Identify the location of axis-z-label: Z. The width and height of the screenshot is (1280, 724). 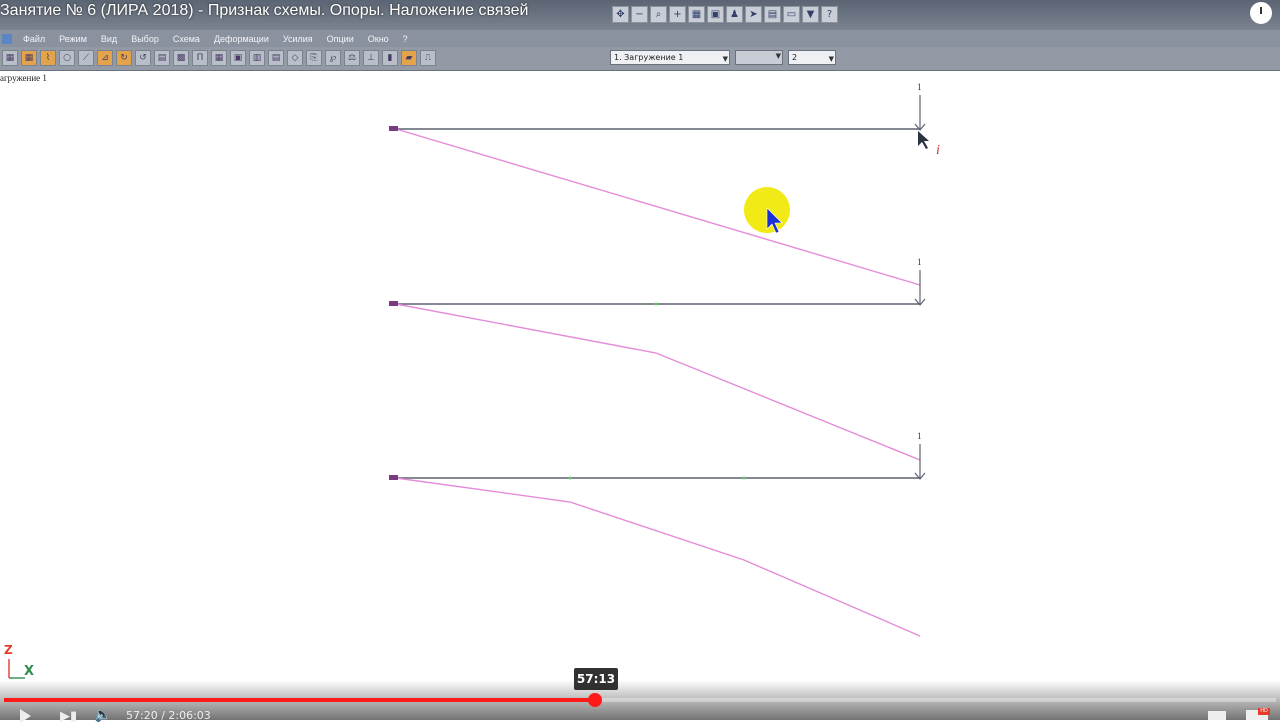
(8, 650).